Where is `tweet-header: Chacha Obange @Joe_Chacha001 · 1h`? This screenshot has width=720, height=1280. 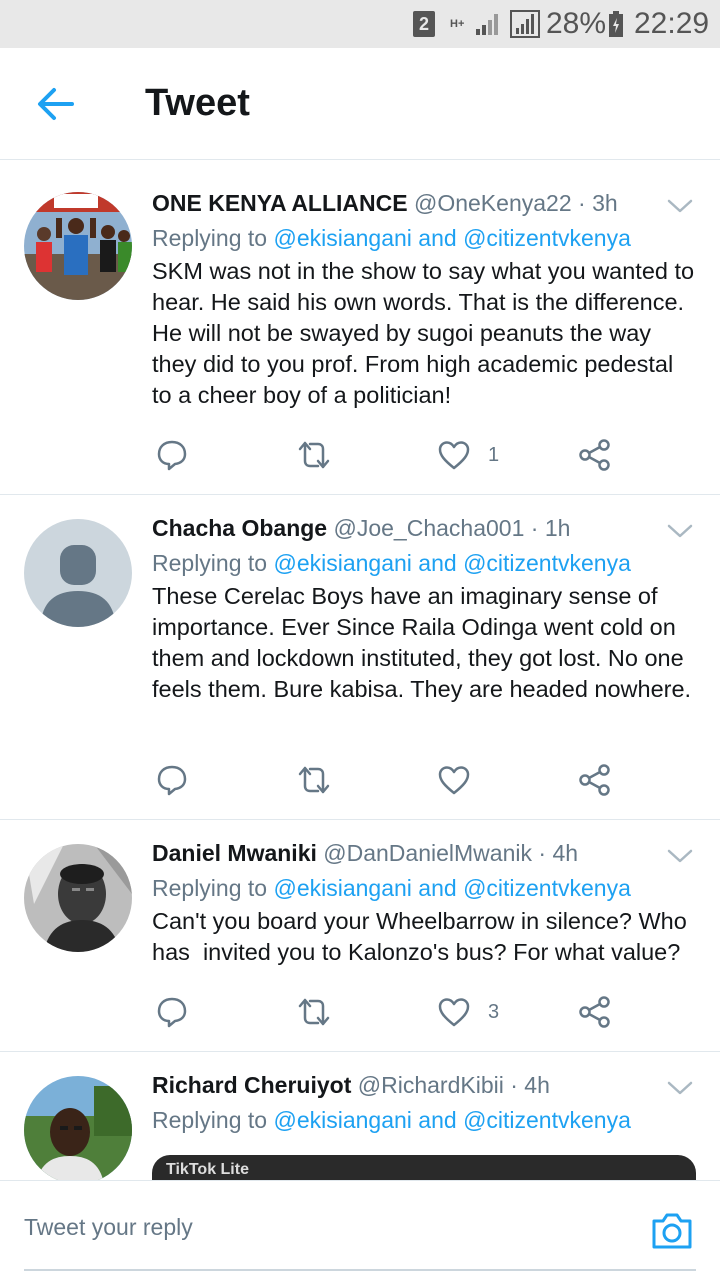
tweet-header: Chacha Obange @Joe_Chacha001 · 1h is located at coordinates (424, 528).